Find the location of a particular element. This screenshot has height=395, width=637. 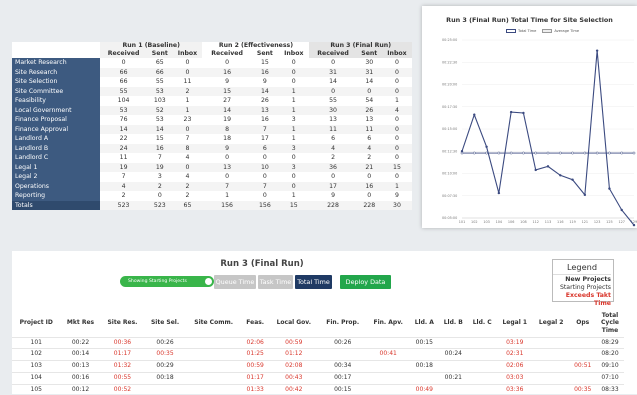

column-header: Site Comm. is located at coordinates (214, 323).